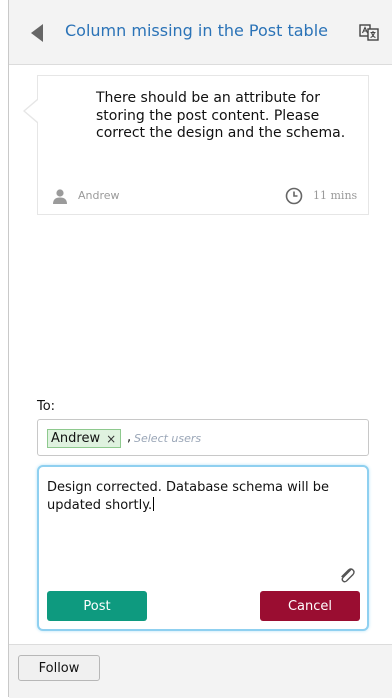 The image size is (392, 698). Describe the element at coordinates (60, 196) in the screenshot. I see `user-icon` at that location.